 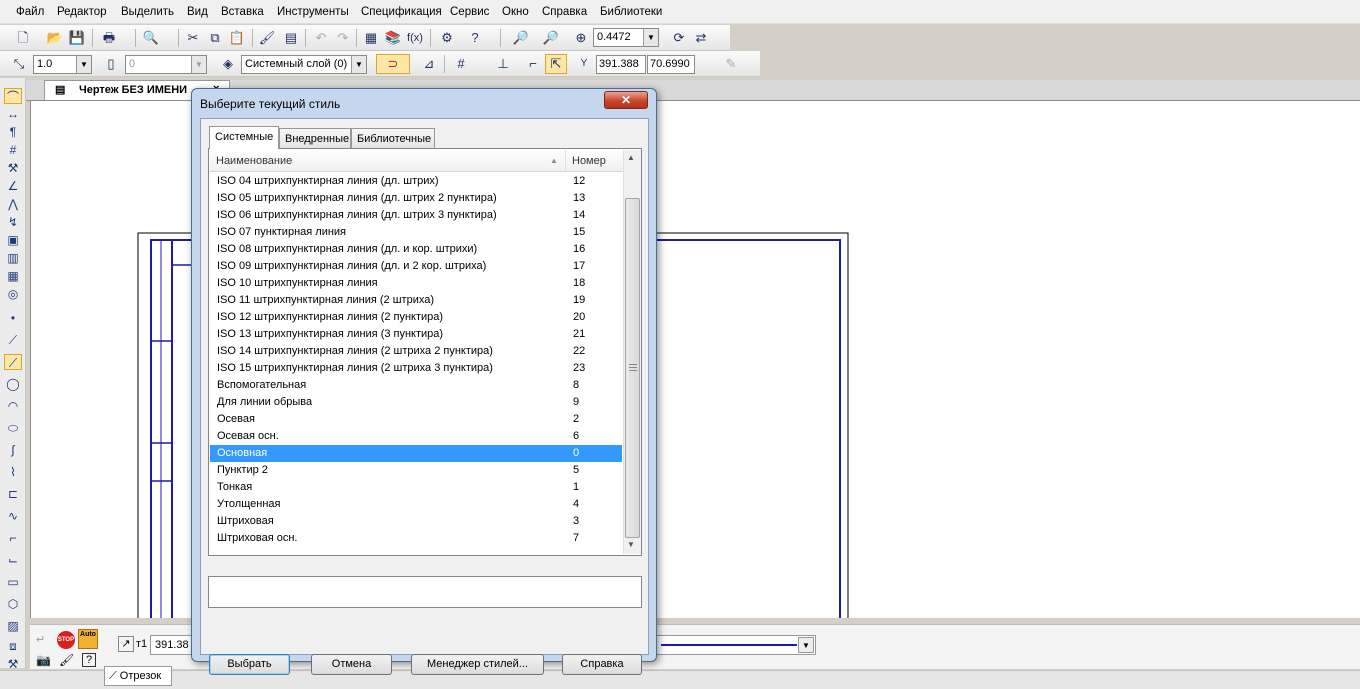 I want to click on point-icon: •, so click(x=13, y=318).